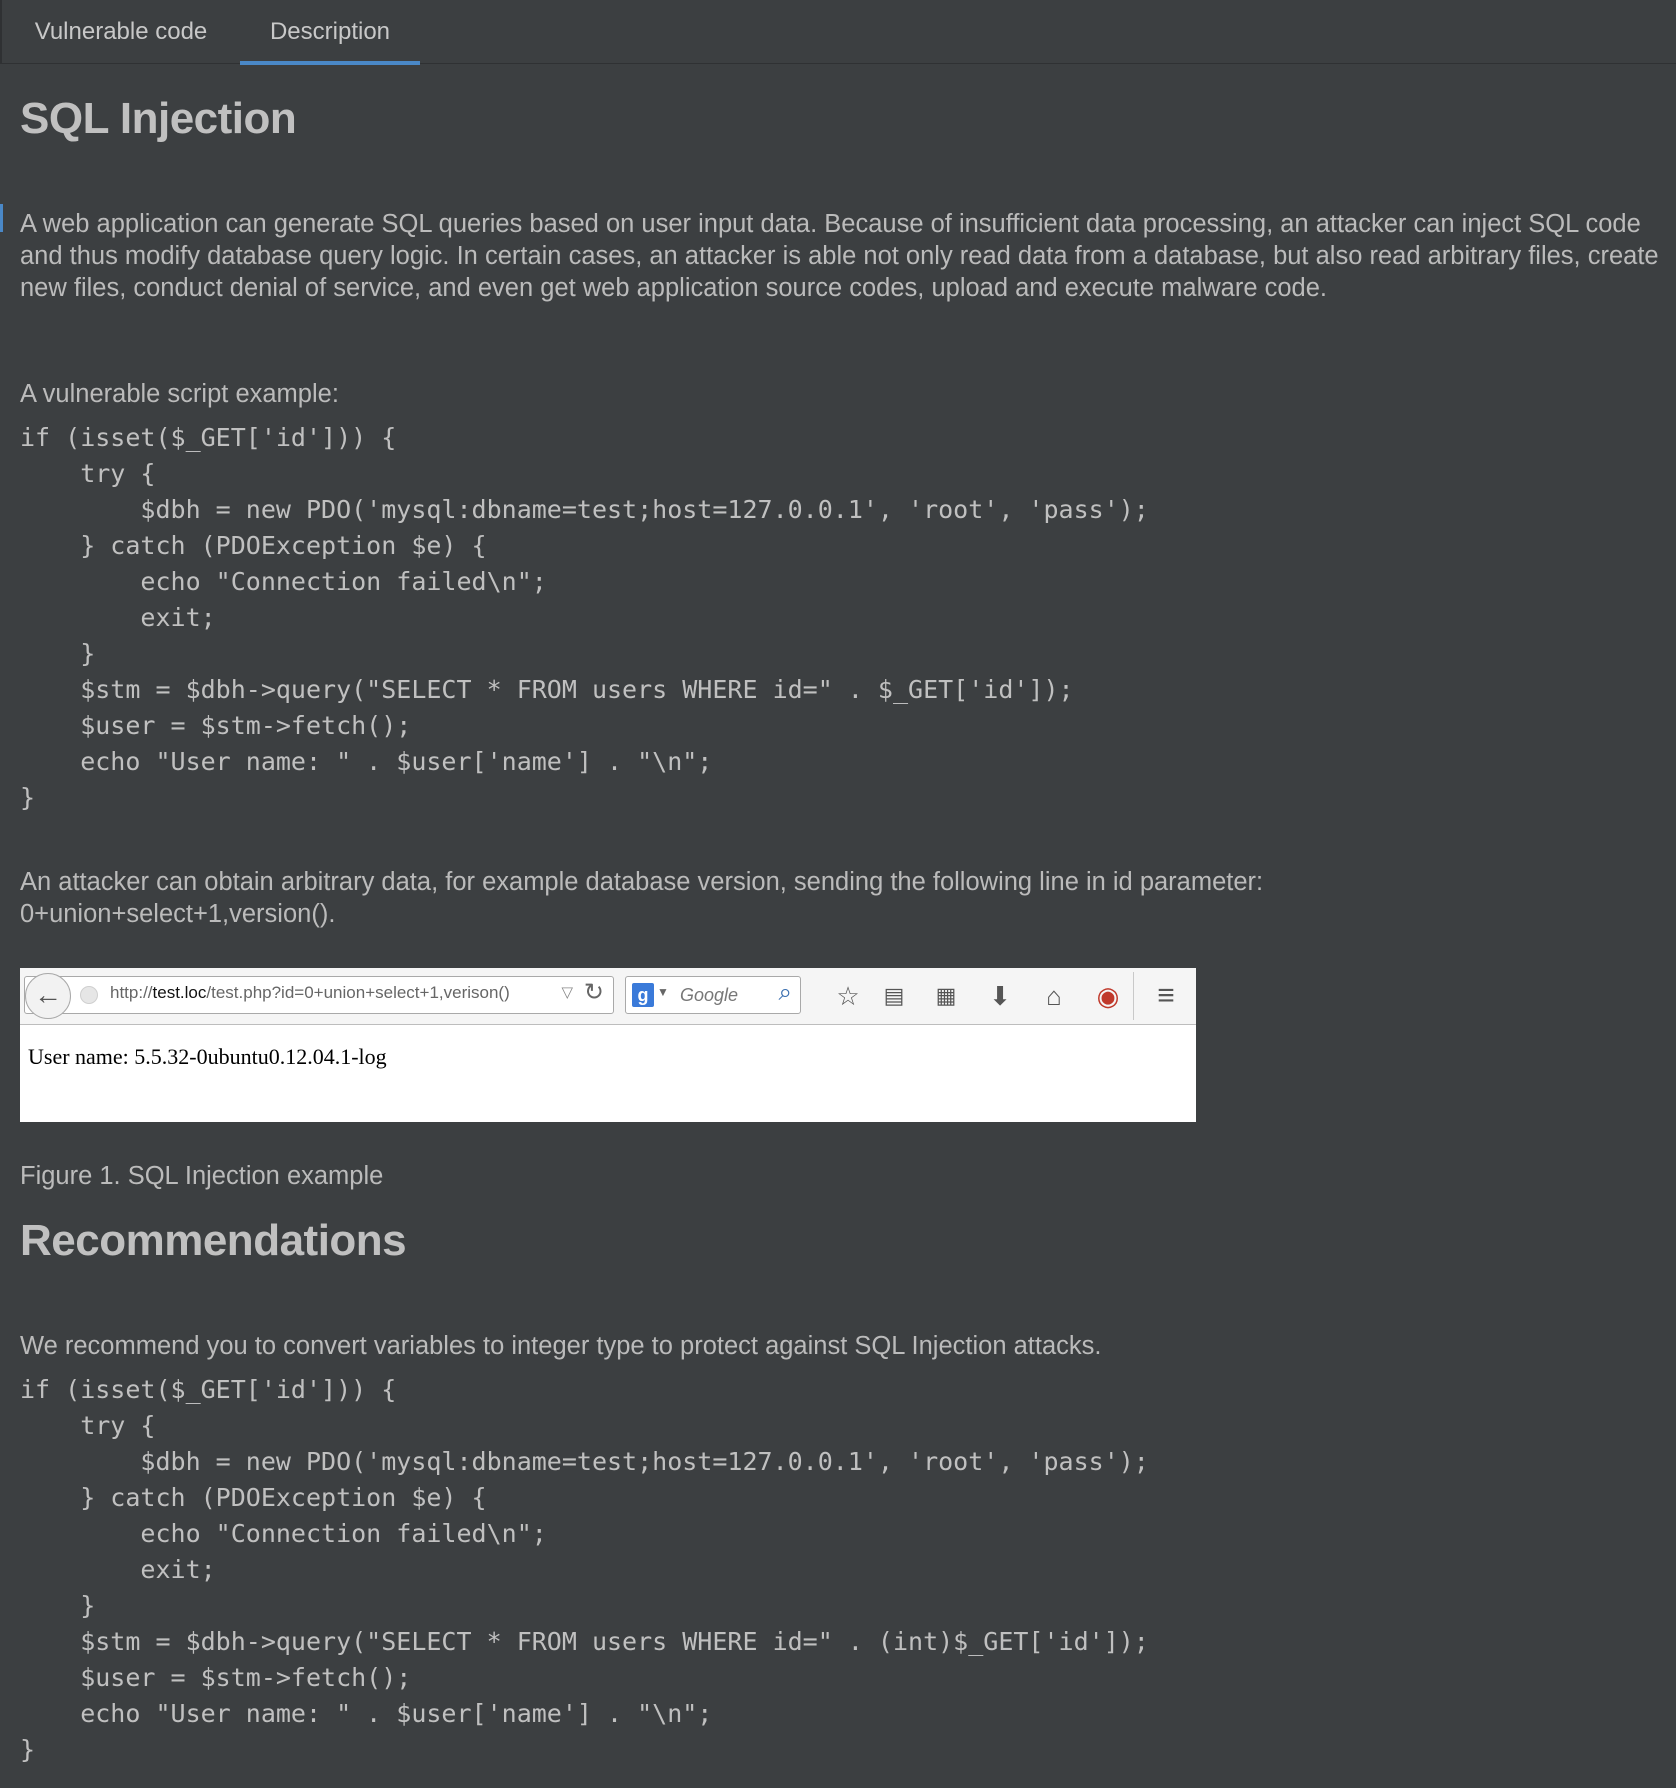  What do you see at coordinates (207, 1056) in the screenshot?
I see `browser-page-output: User name: 5.5.32-0ubuntu0.12.04.1-log` at bounding box center [207, 1056].